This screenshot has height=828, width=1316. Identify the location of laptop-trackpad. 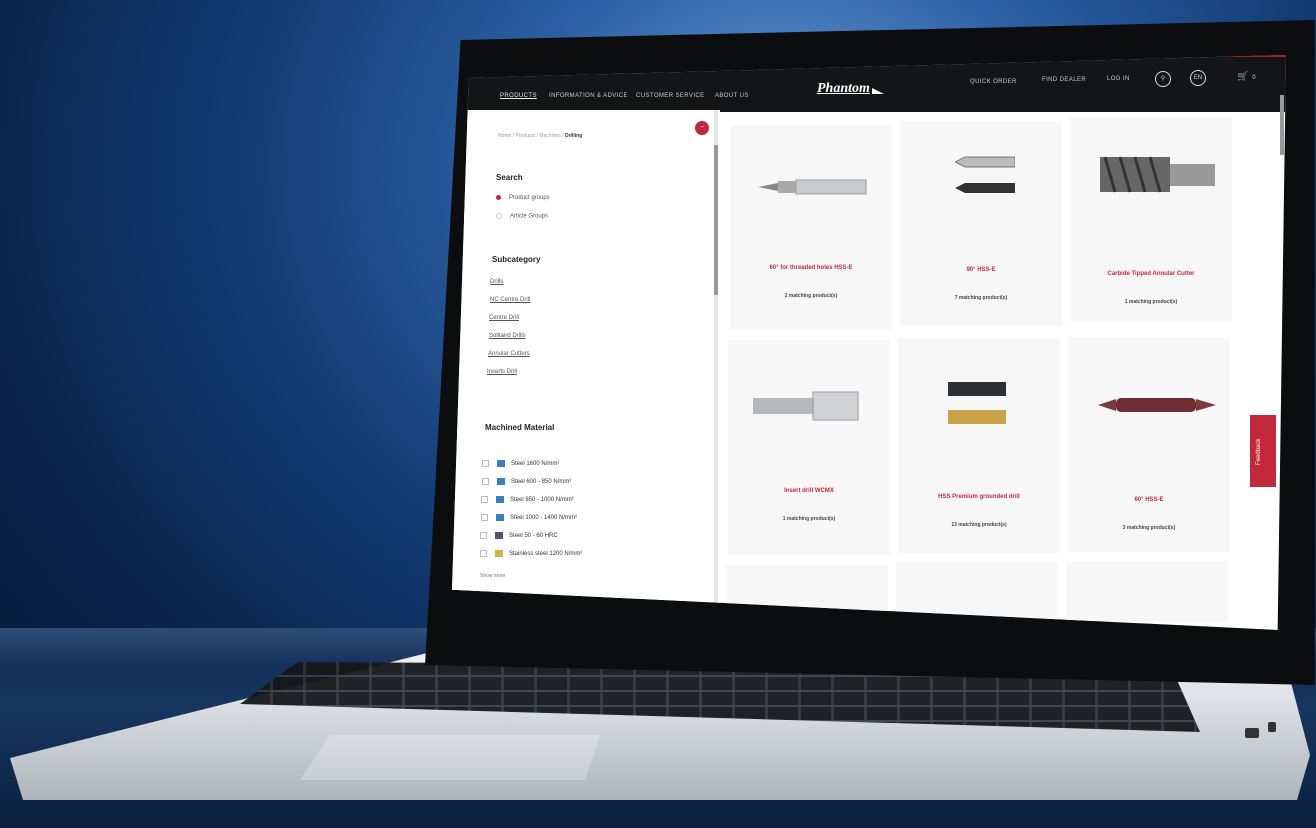
(450, 757).